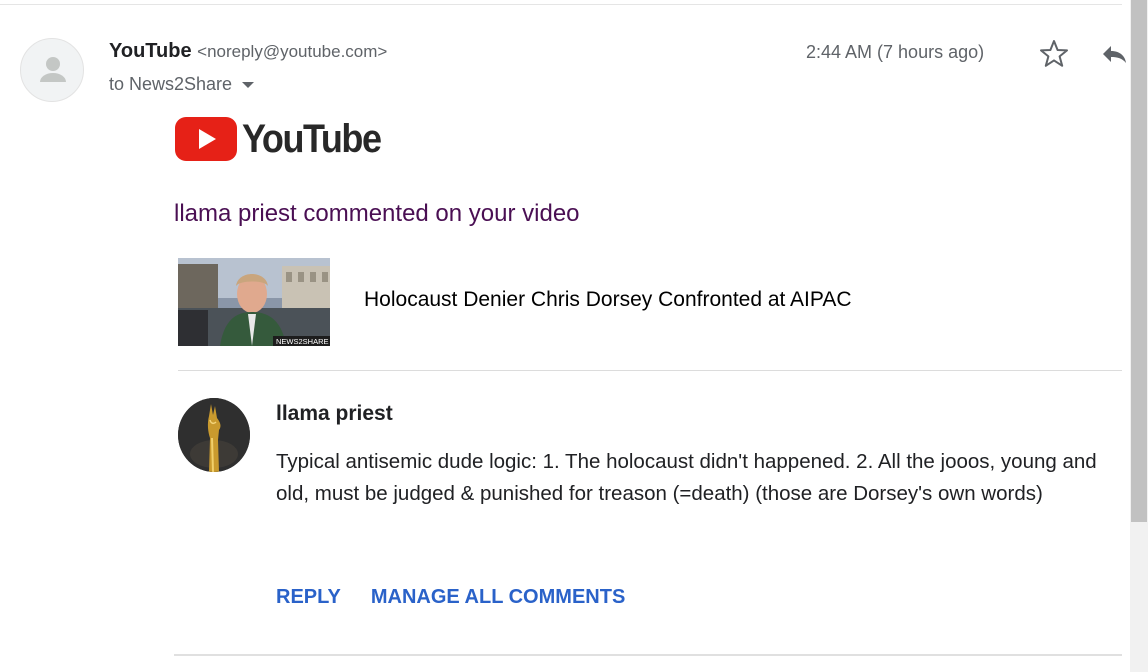 This screenshot has height=672, width=1148. I want to click on comment-actions: REPLY MANAGE ALL COMMENTS, so click(450, 597).